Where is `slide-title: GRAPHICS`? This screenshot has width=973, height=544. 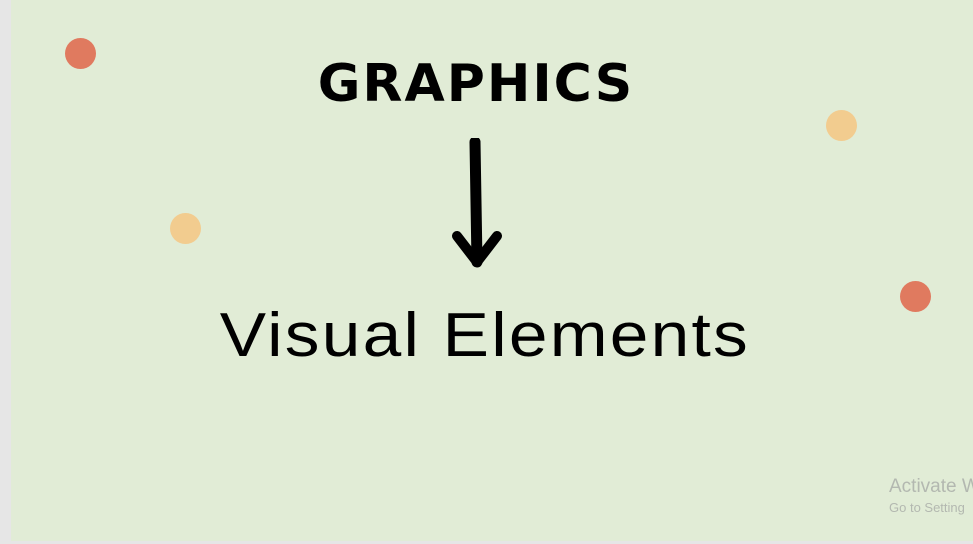
slide-title: GRAPHICS is located at coordinates (476, 84).